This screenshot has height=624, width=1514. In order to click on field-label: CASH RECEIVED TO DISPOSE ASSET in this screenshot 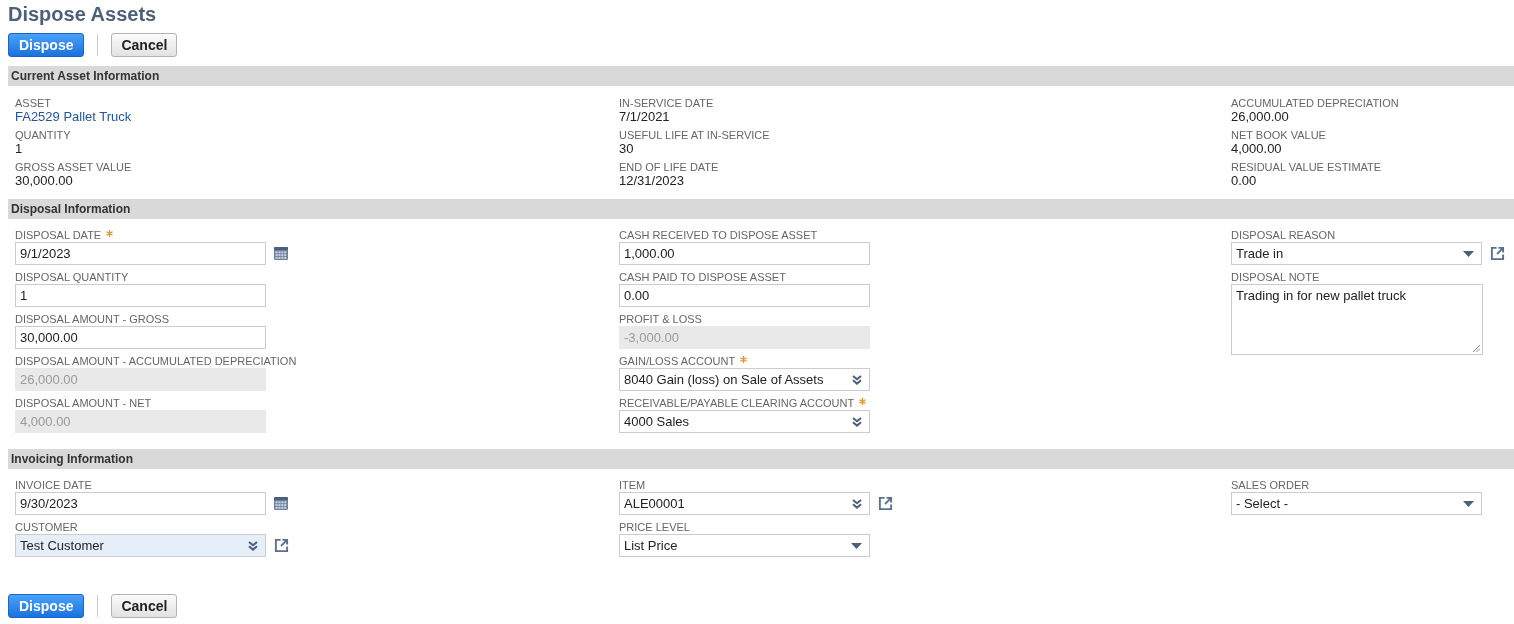, I will do `click(718, 235)`.